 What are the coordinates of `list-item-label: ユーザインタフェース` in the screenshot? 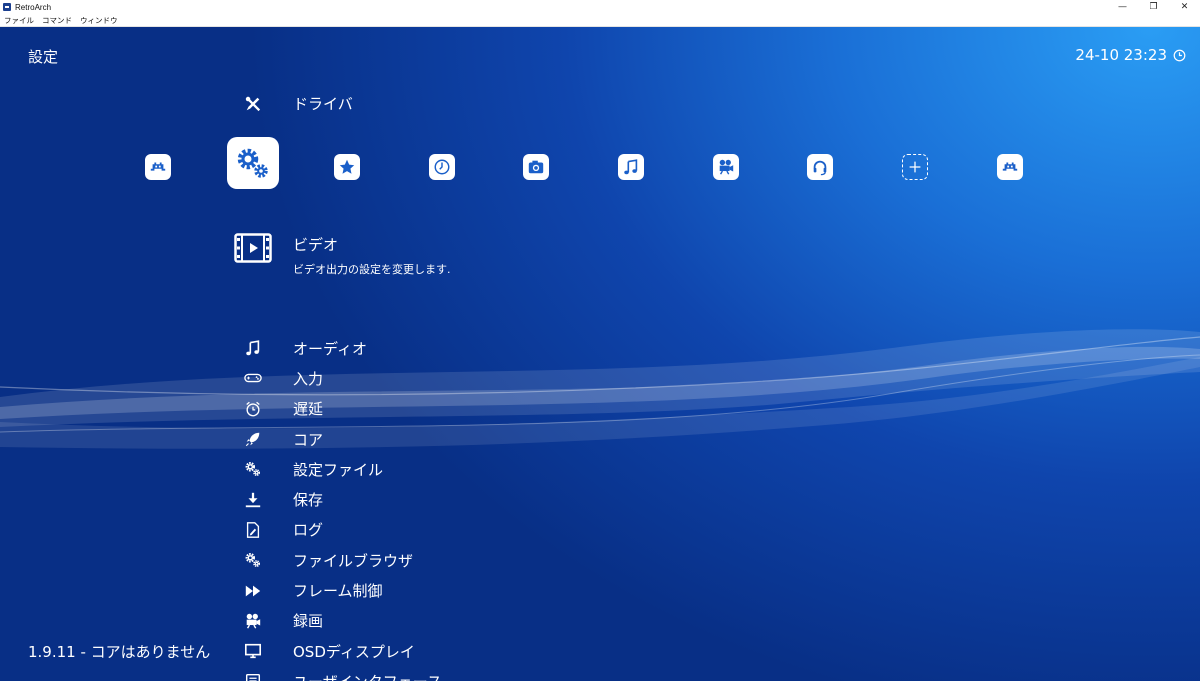 It's located at (367, 676).